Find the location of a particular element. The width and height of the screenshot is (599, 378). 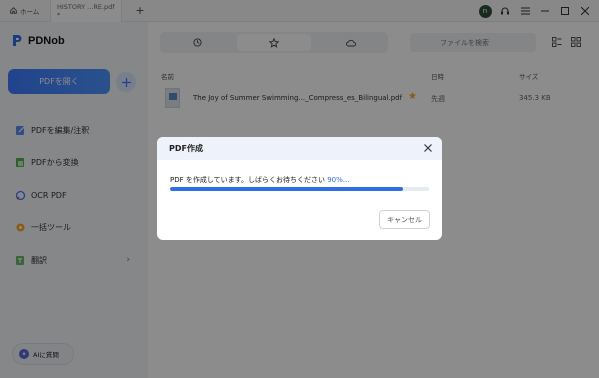

cancel-button: キャンセル is located at coordinates (404, 219).